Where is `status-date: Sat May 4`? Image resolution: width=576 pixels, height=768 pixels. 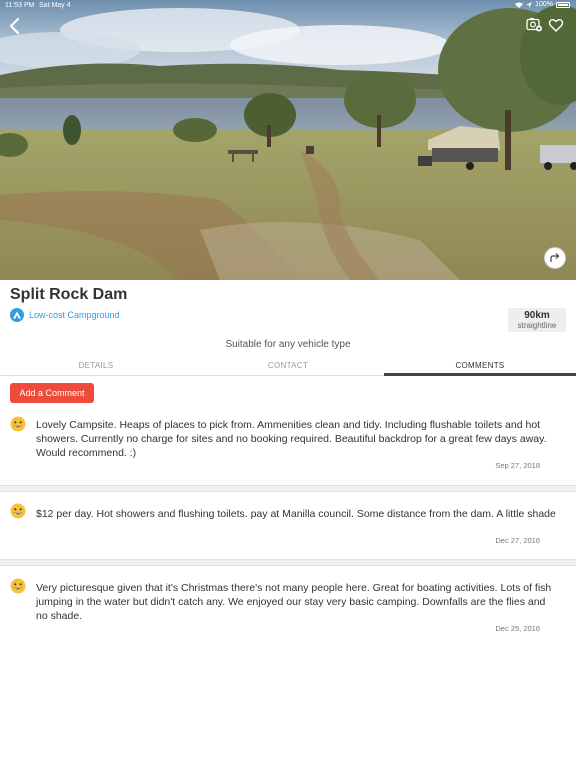
status-date: Sat May 4 is located at coordinates (55, 5).